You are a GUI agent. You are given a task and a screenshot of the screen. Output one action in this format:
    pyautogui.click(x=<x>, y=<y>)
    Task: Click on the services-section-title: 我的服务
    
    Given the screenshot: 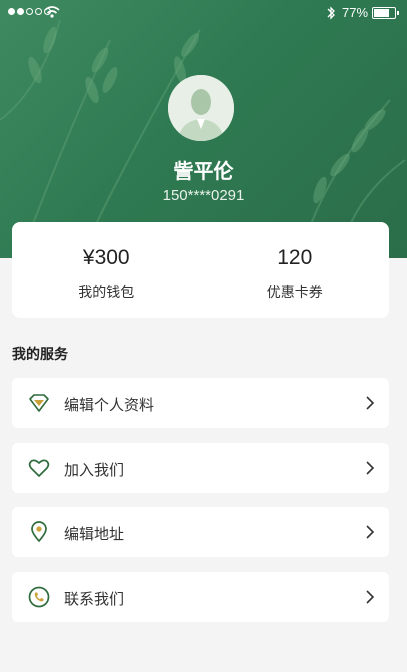 What is the action you would take?
    pyautogui.click(x=40, y=355)
    